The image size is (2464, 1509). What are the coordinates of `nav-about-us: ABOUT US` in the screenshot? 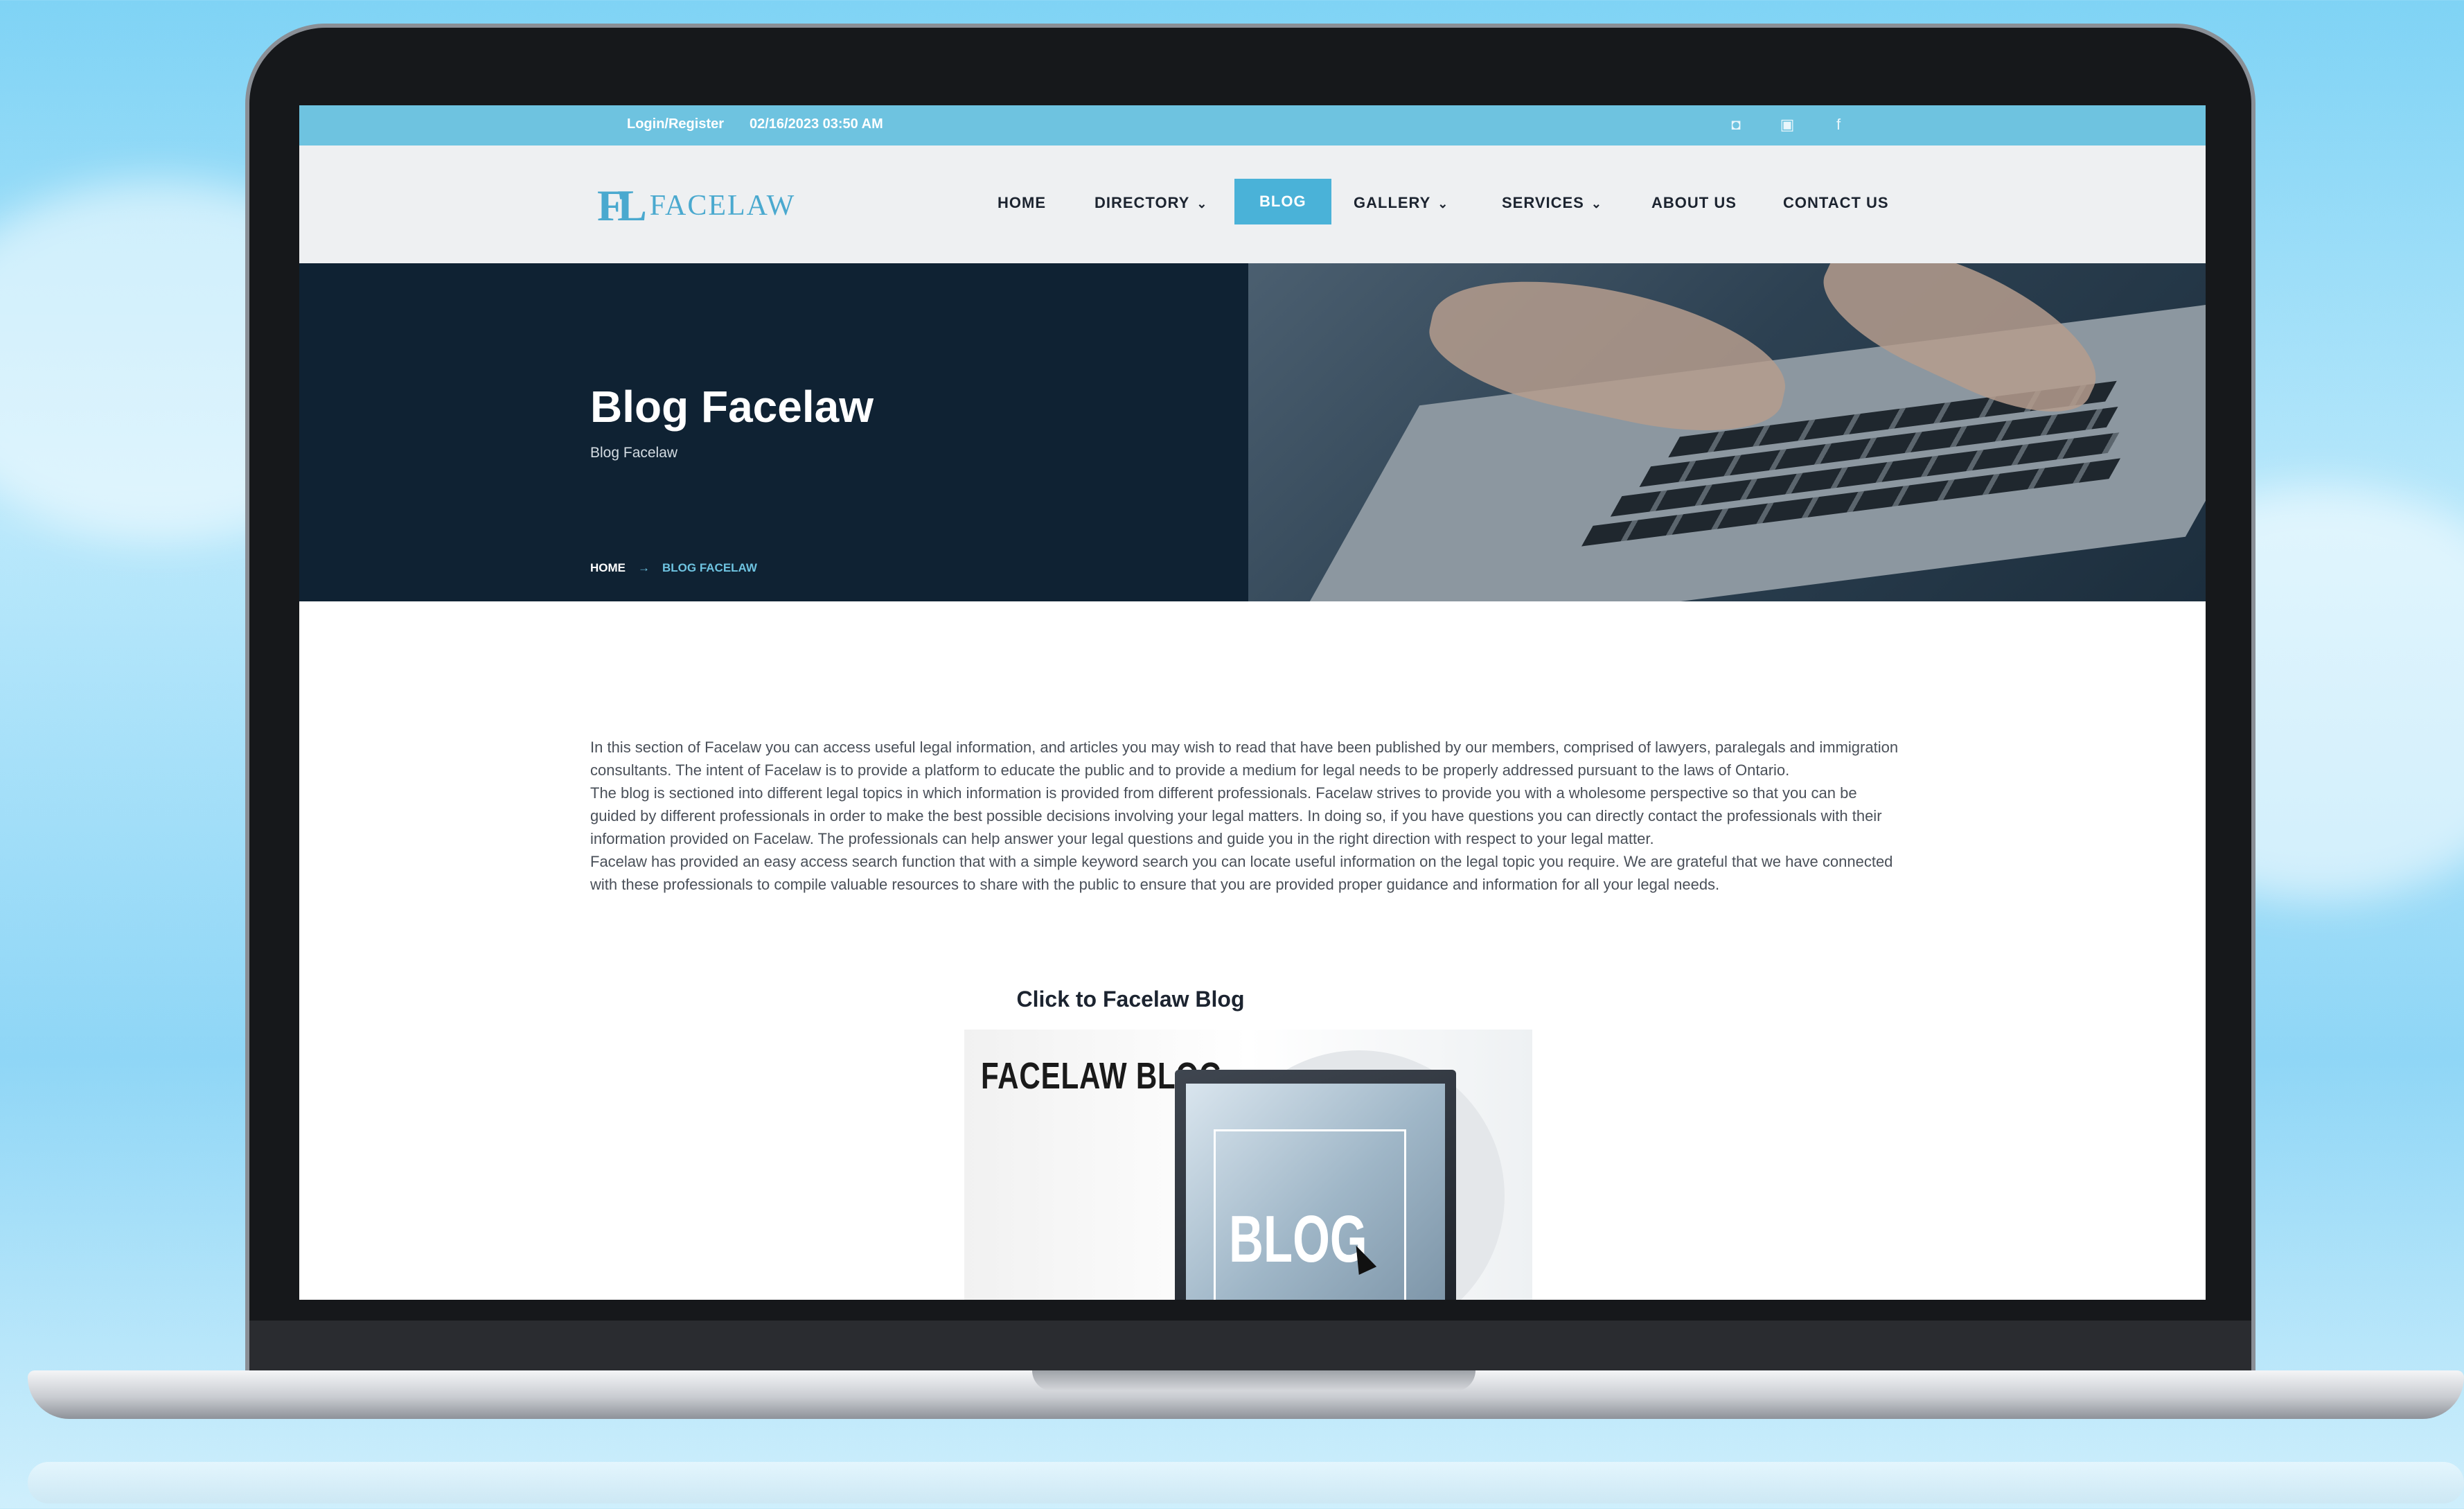 It's located at (1694, 203).